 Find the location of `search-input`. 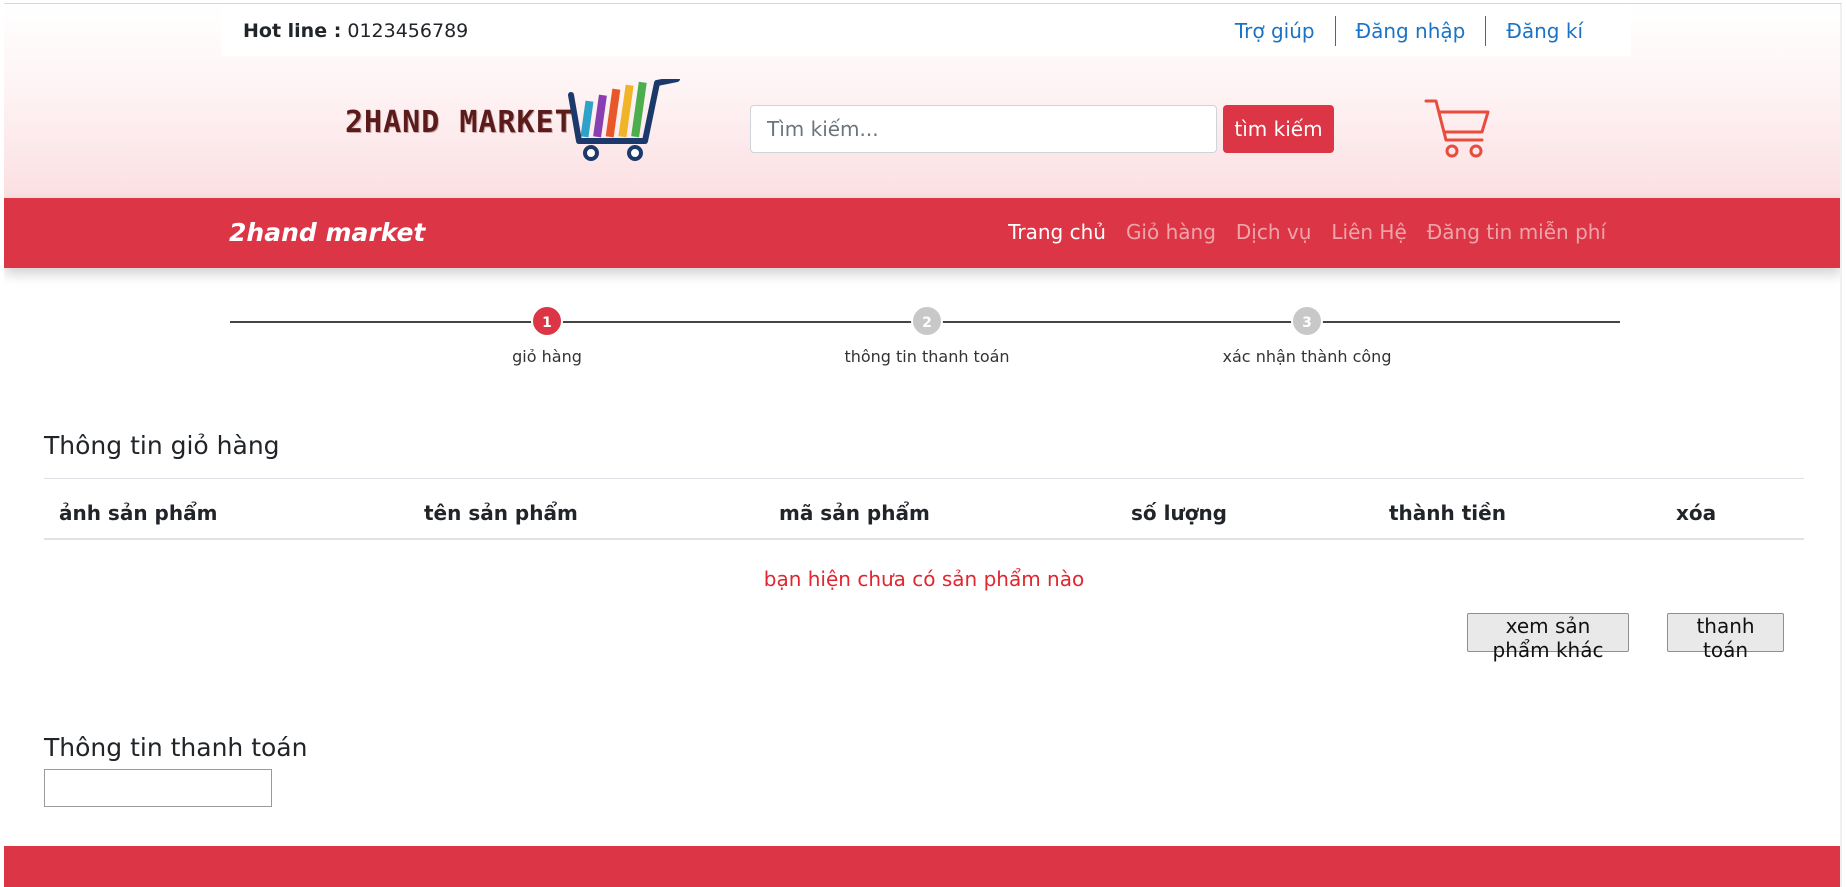

search-input is located at coordinates (983, 129).